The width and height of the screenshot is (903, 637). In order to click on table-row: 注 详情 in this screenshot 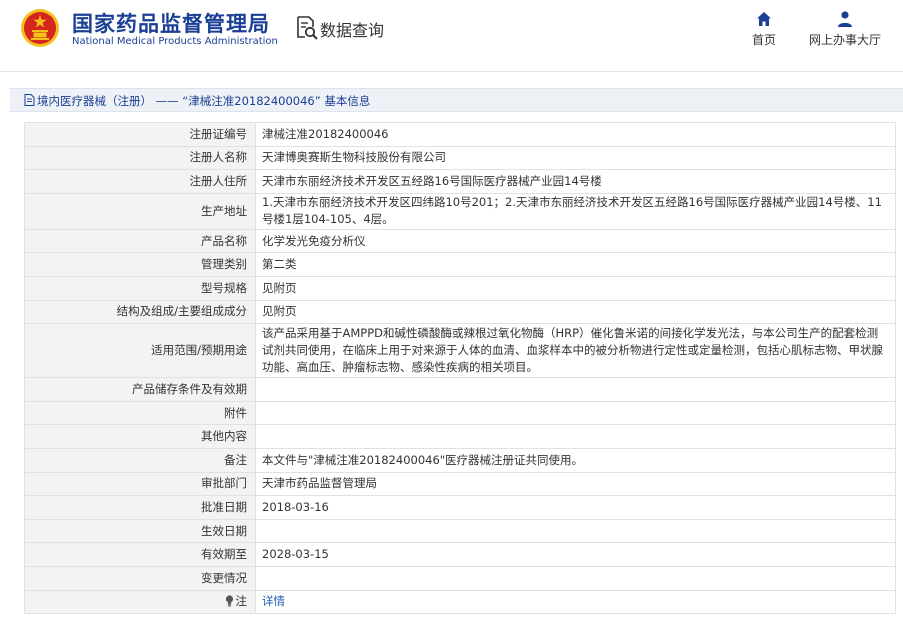, I will do `click(460, 602)`.